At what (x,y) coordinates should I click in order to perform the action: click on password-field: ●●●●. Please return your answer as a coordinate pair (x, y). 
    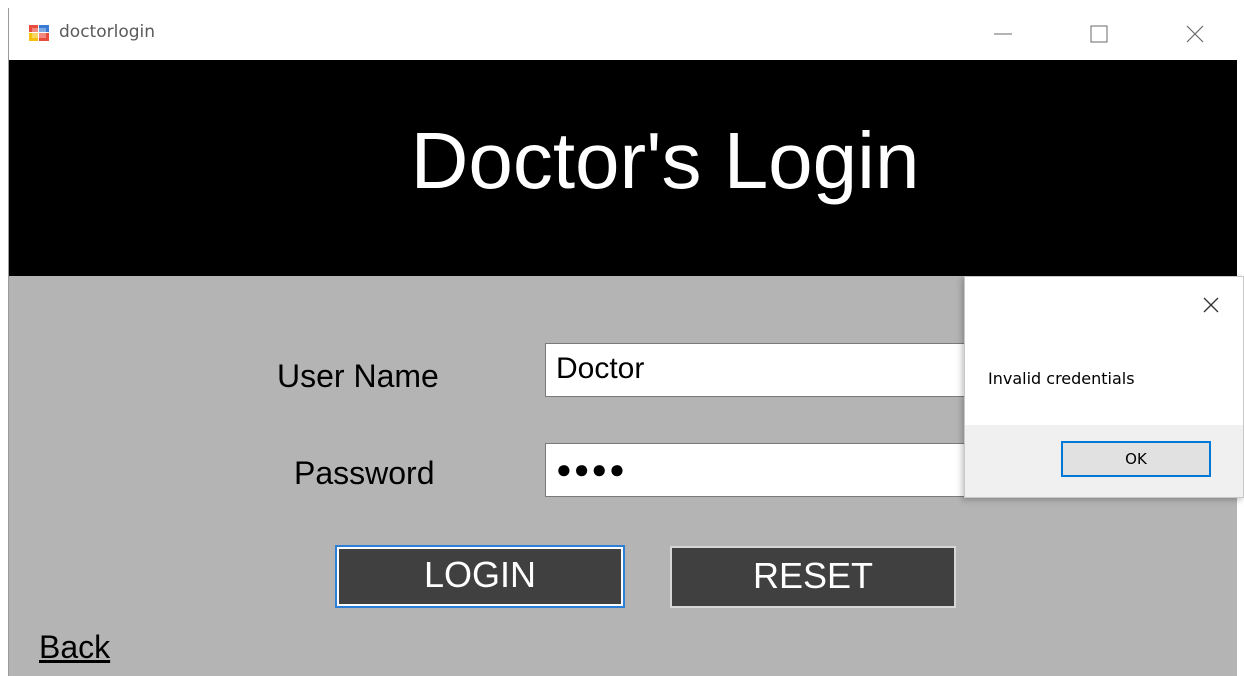
    Looking at the image, I should click on (765, 470).